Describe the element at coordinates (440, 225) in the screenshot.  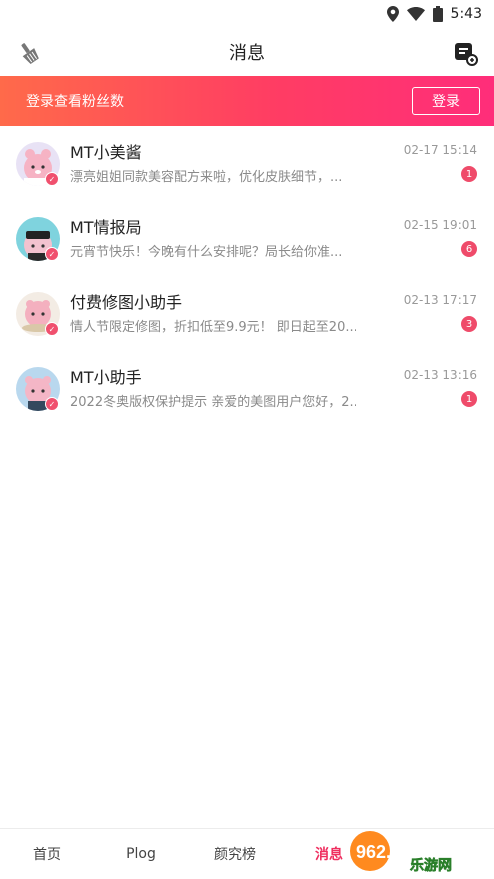
I see `message-time: 02-15 19:01` at that location.